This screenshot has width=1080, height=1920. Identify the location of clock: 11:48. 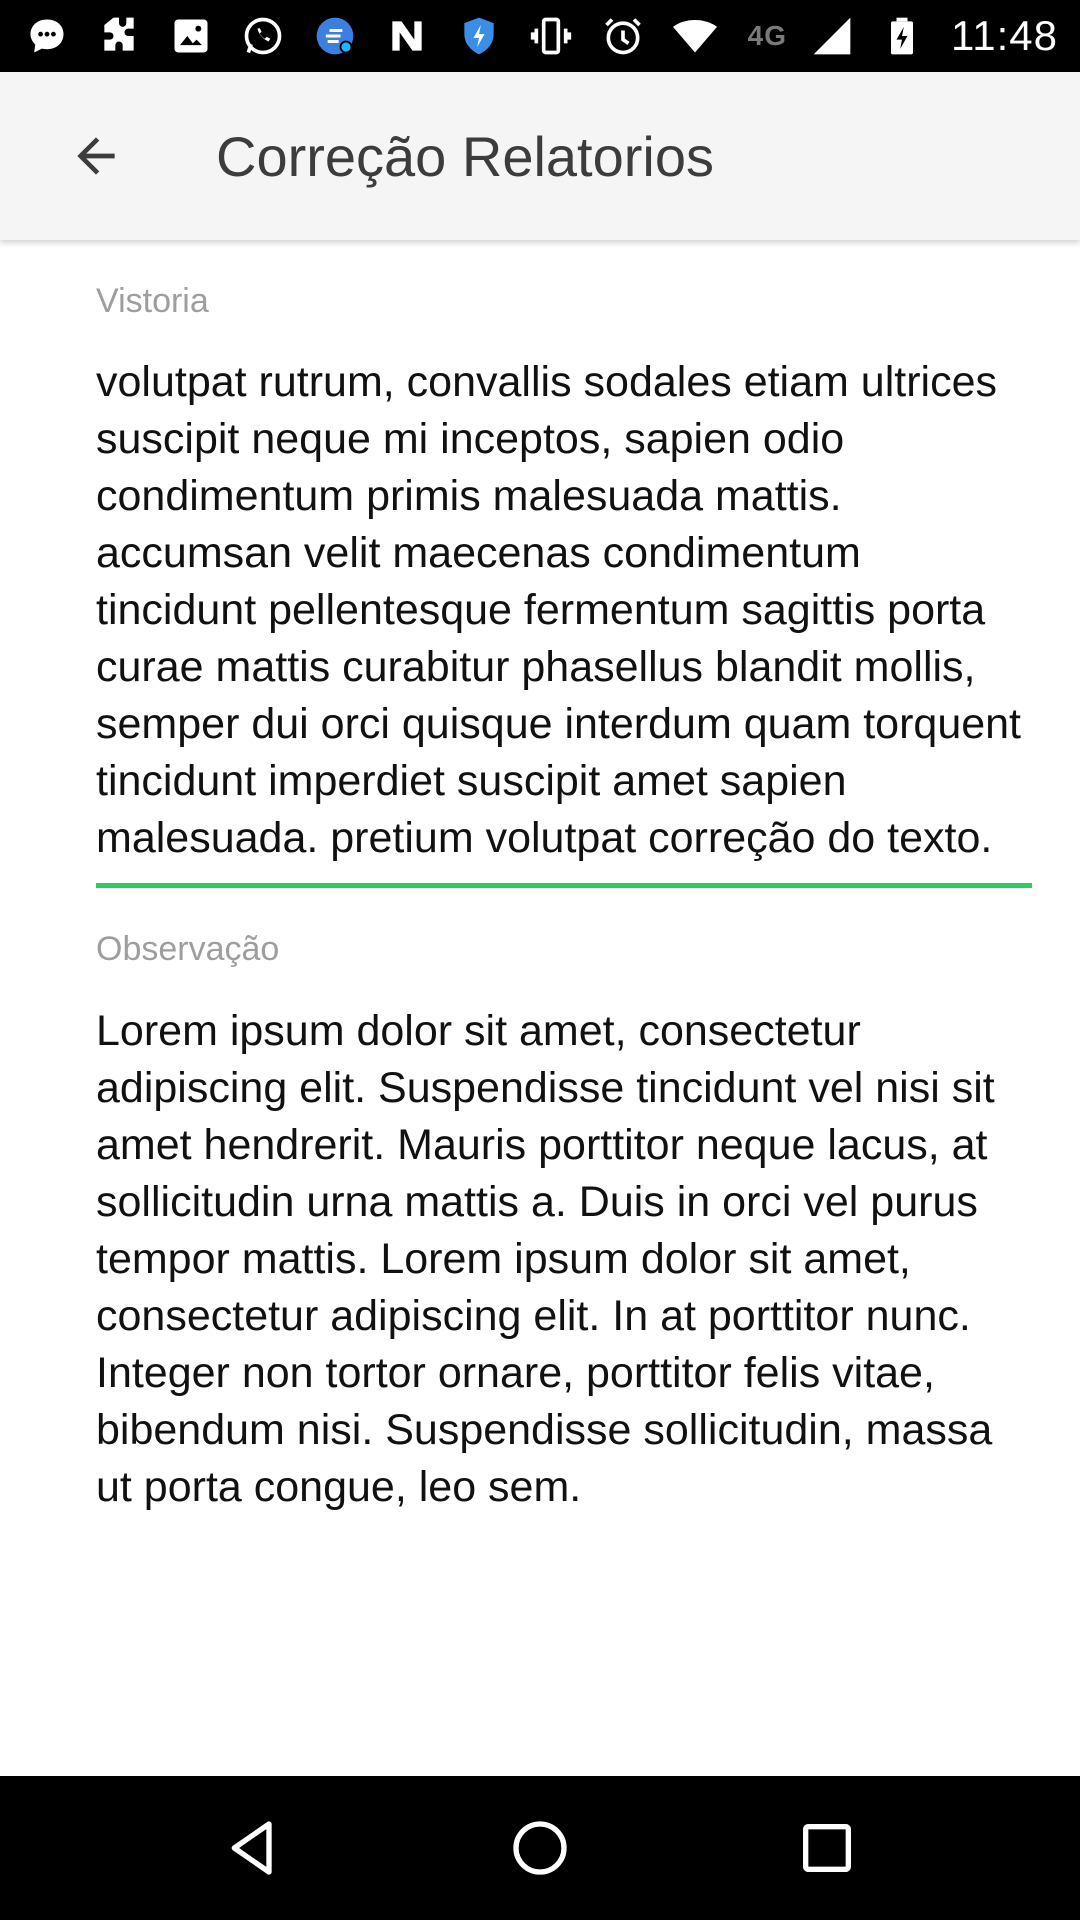
(1004, 35).